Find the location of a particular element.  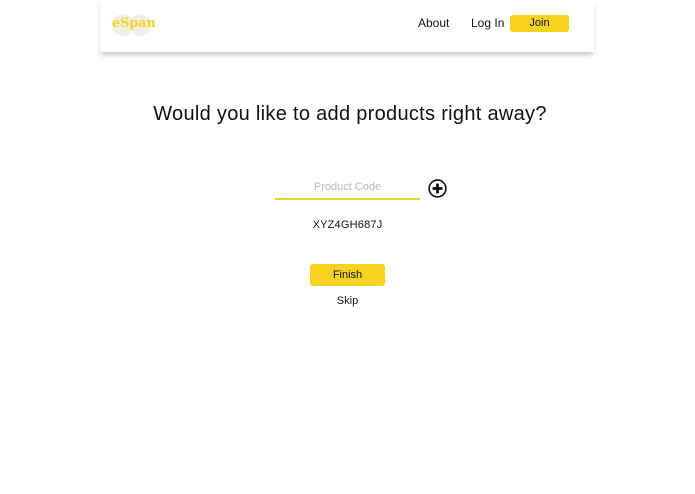

nav-about-link: About is located at coordinates (433, 23).